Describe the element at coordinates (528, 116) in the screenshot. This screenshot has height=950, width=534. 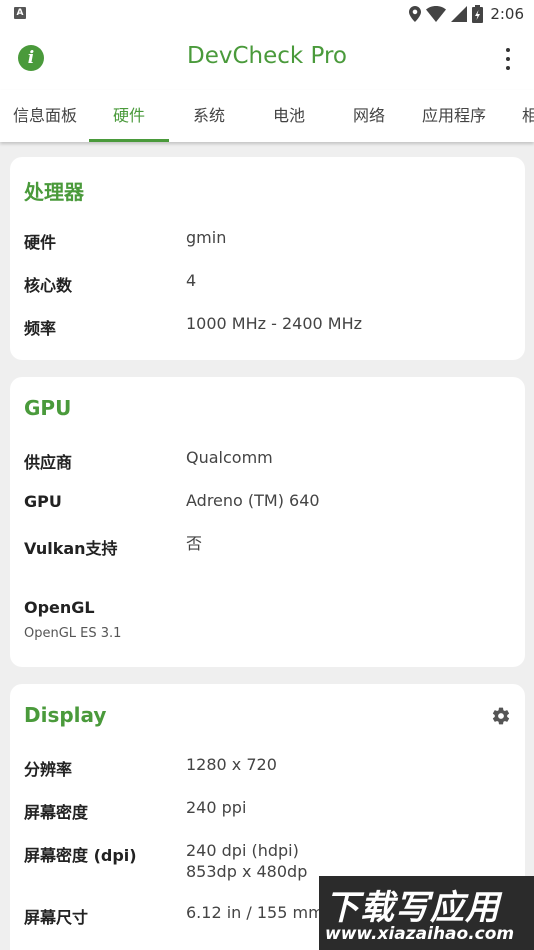
I see `tab-camera-partial: 相` at that location.